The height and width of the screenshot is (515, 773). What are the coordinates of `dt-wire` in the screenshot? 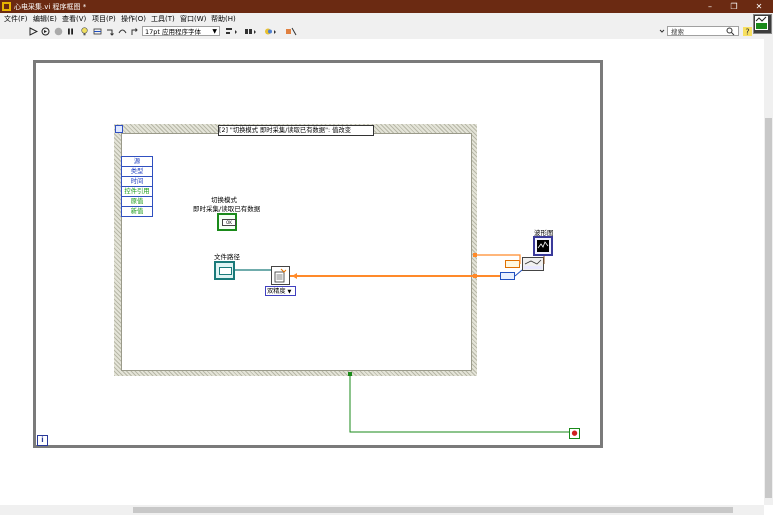 It's located at (518, 273).